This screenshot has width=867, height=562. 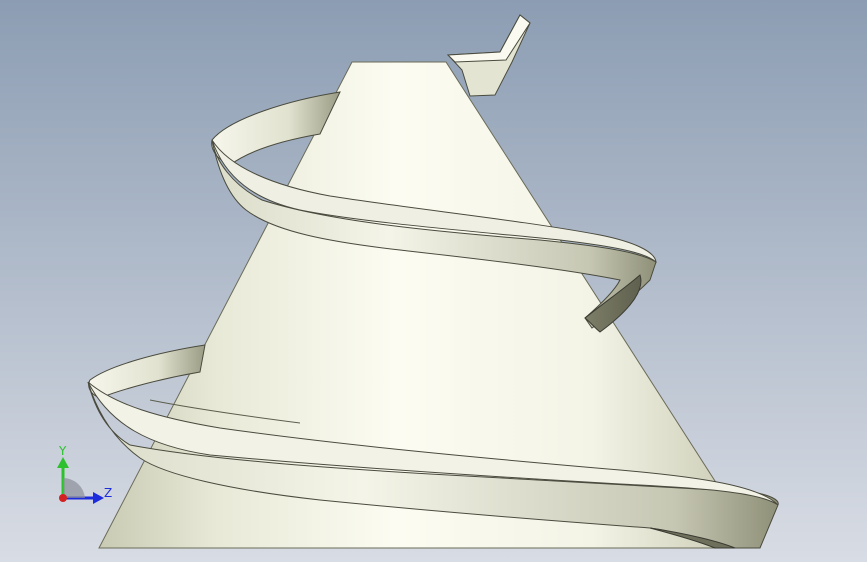 I want to click on triad-z-label: Z, so click(x=108, y=493).